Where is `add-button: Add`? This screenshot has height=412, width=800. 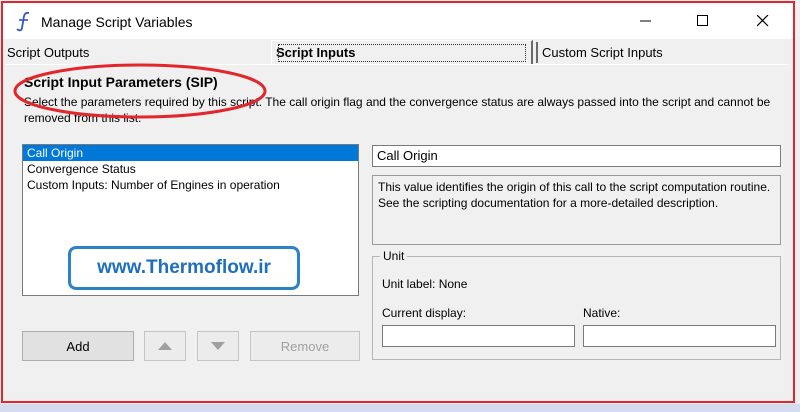 add-button: Add is located at coordinates (78, 346).